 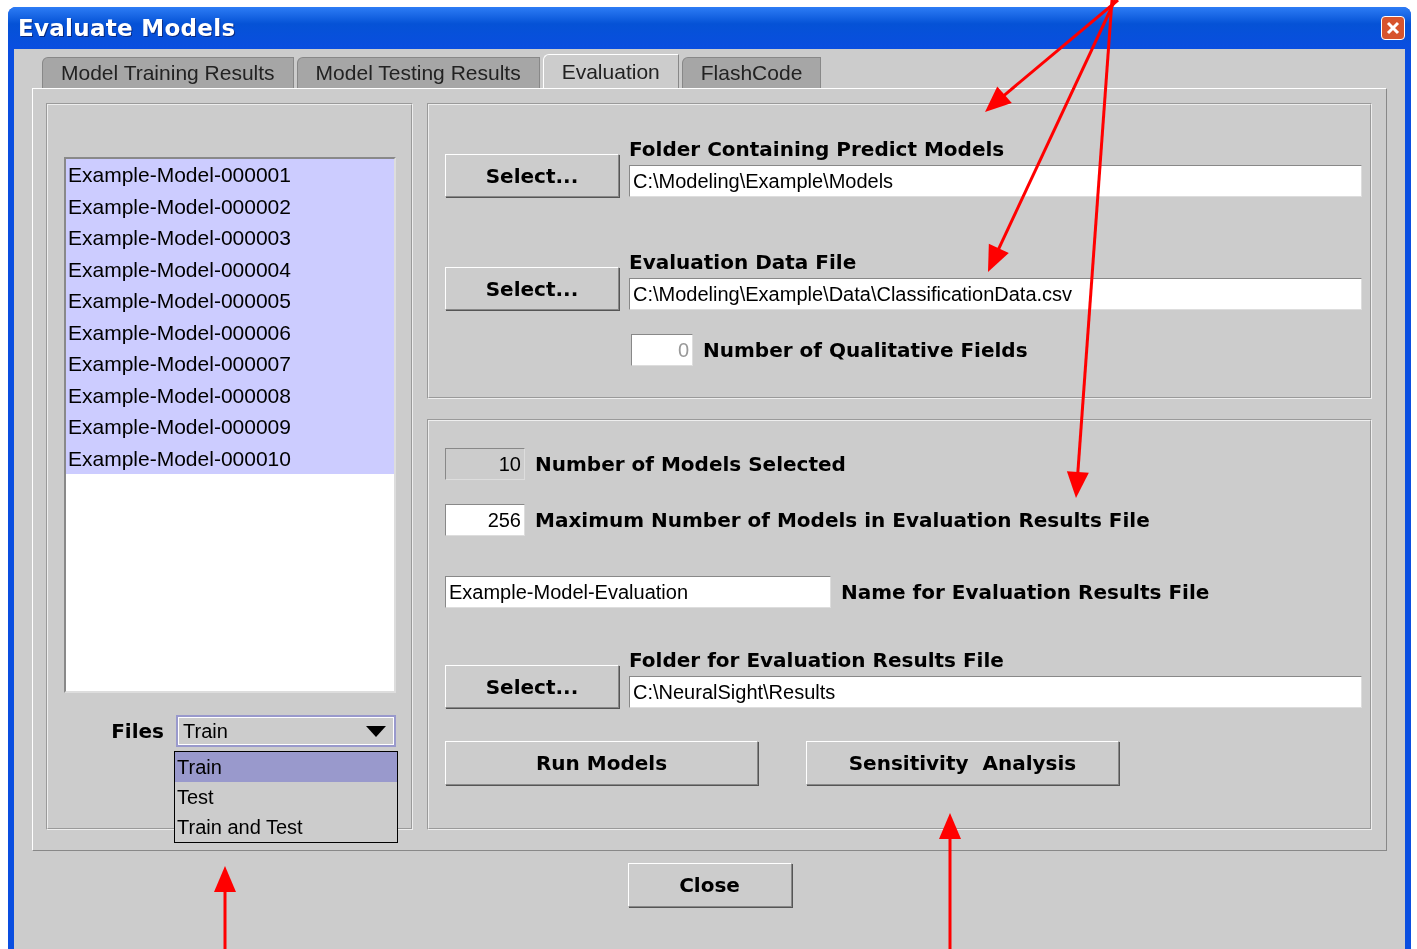 What do you see at coordinates (601, 763) in the screenshot?
I see `action-button: Run Models` at bounding box center [601, 763].